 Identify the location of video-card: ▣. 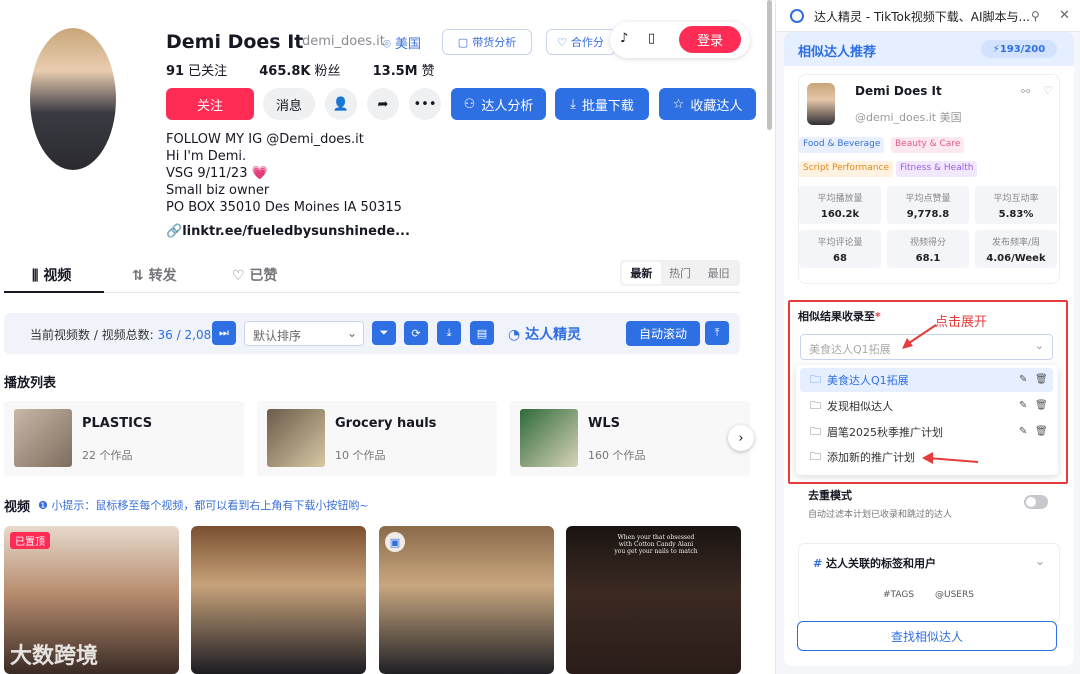
(466, 600).